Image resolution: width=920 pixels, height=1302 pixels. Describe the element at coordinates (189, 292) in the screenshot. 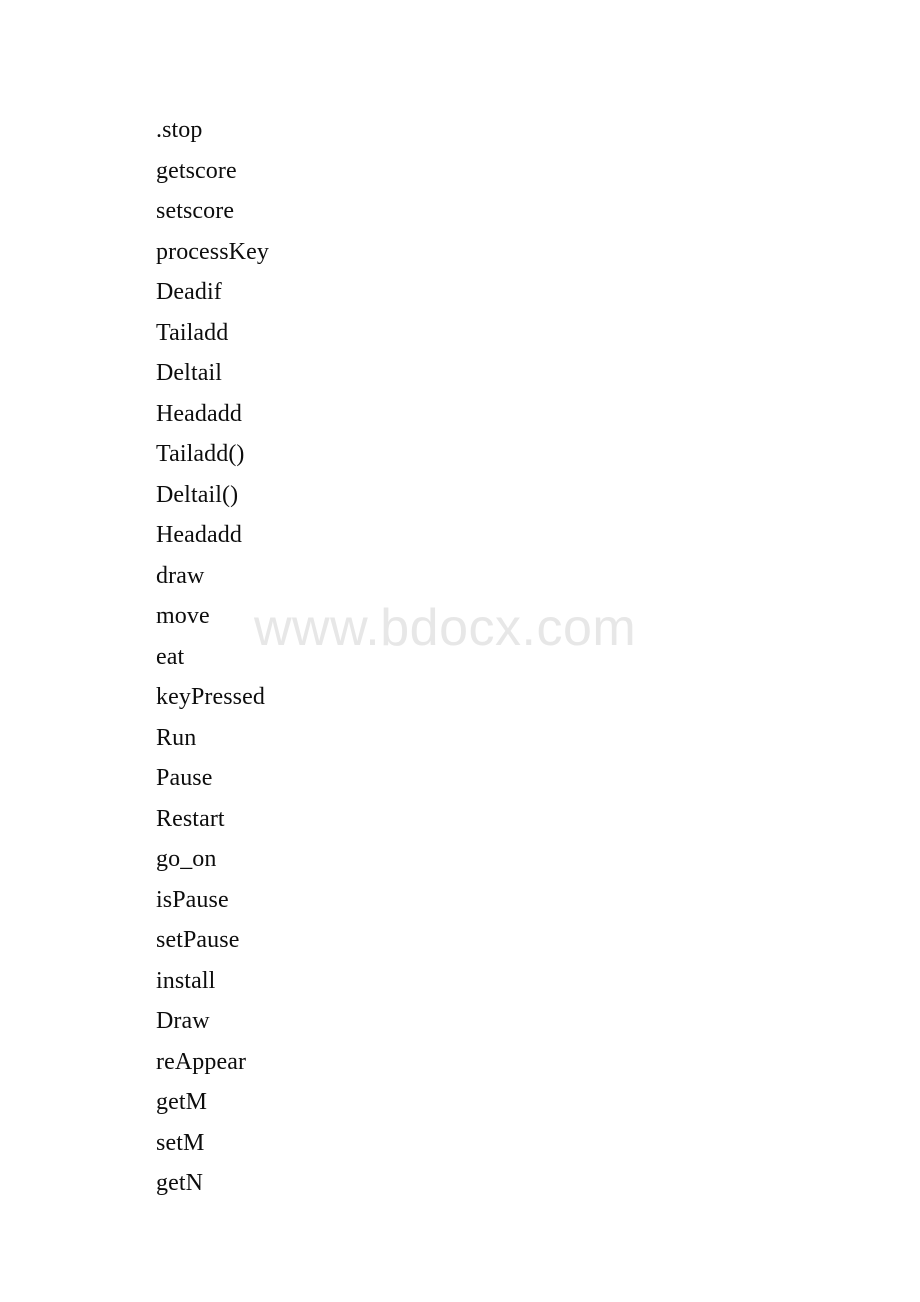

I see `list-item: Deadif` at that location.